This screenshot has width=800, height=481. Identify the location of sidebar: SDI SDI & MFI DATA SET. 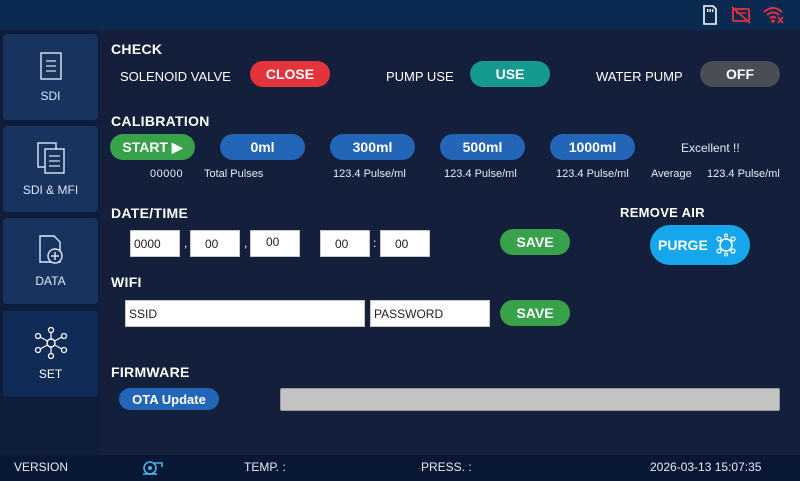
(50, 242).